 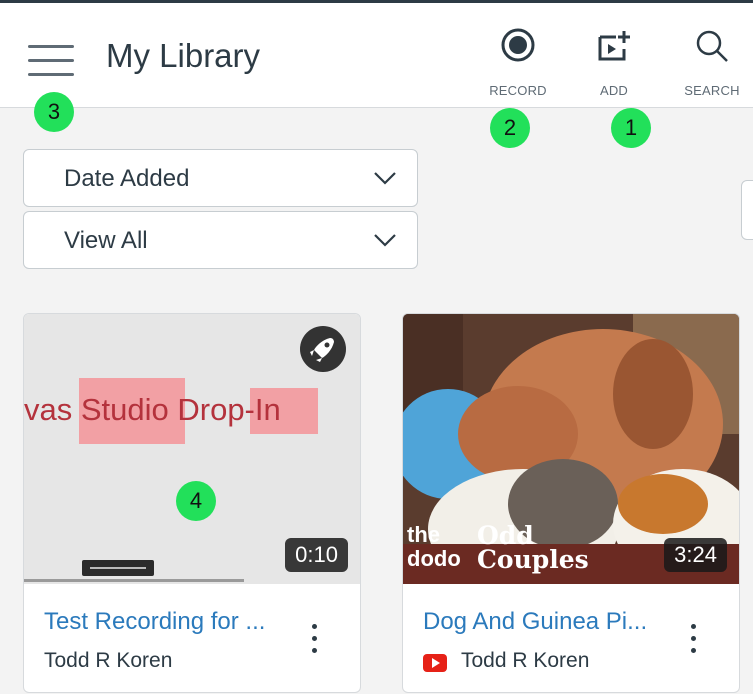 What do you see at coordinates (152, 409) in the screenshot?
I see `thumbnail-text: vas Studio Drop-In` at bounding box center [152, 409].